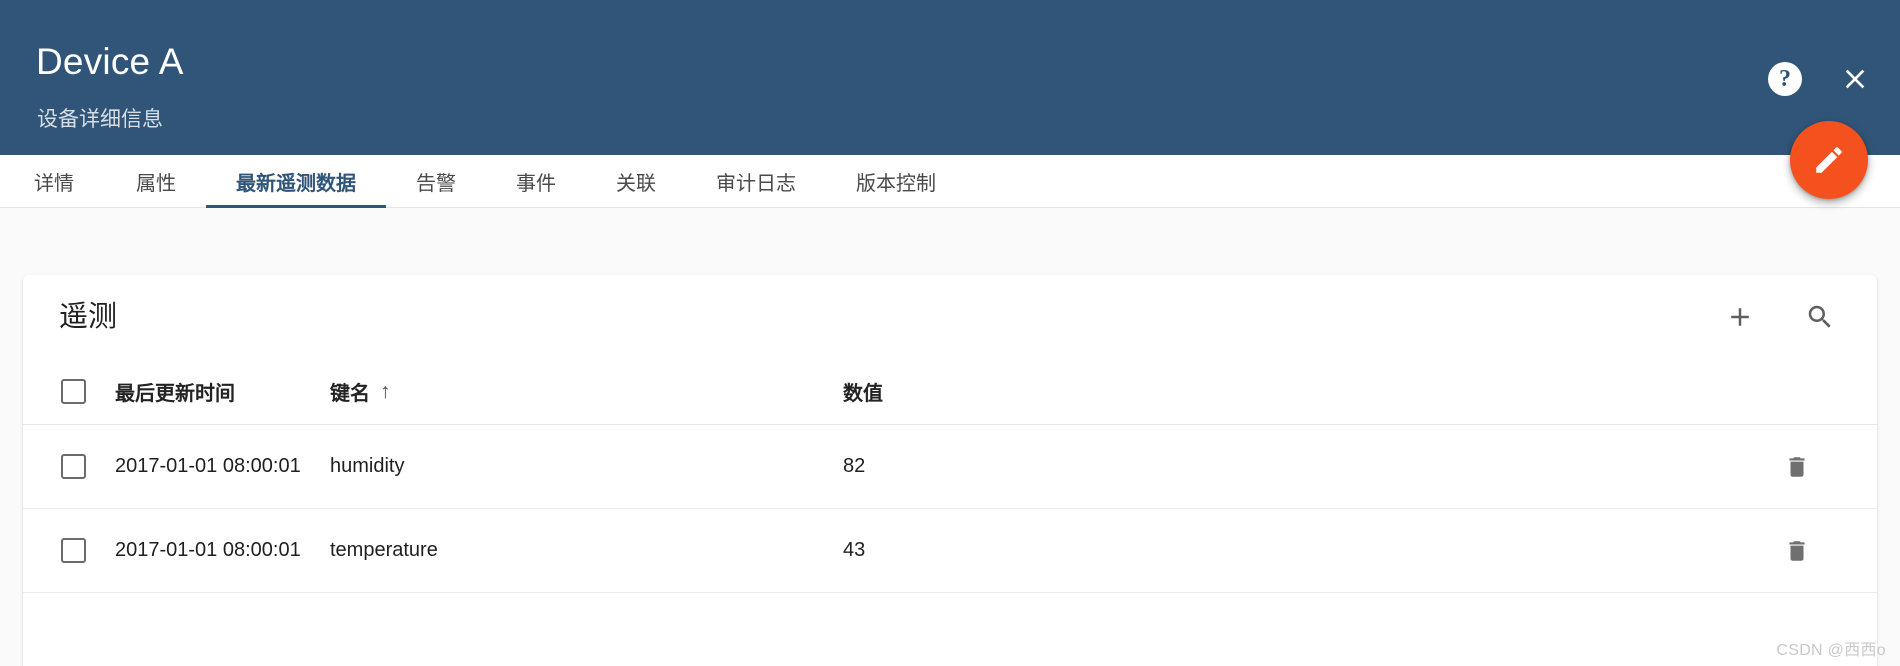 The image size is (1900, 666). Describe the element at coordinates (350, 394) in the screenshot. I see `column-header-key-label: 键名` at that location.